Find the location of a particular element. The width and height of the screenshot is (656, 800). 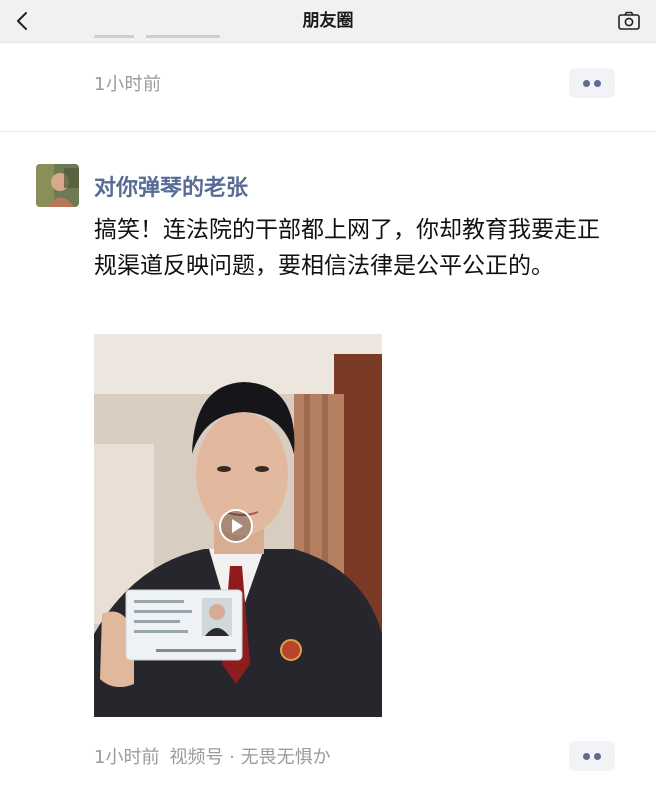

avatar-image is located at coordinates (57, 185).